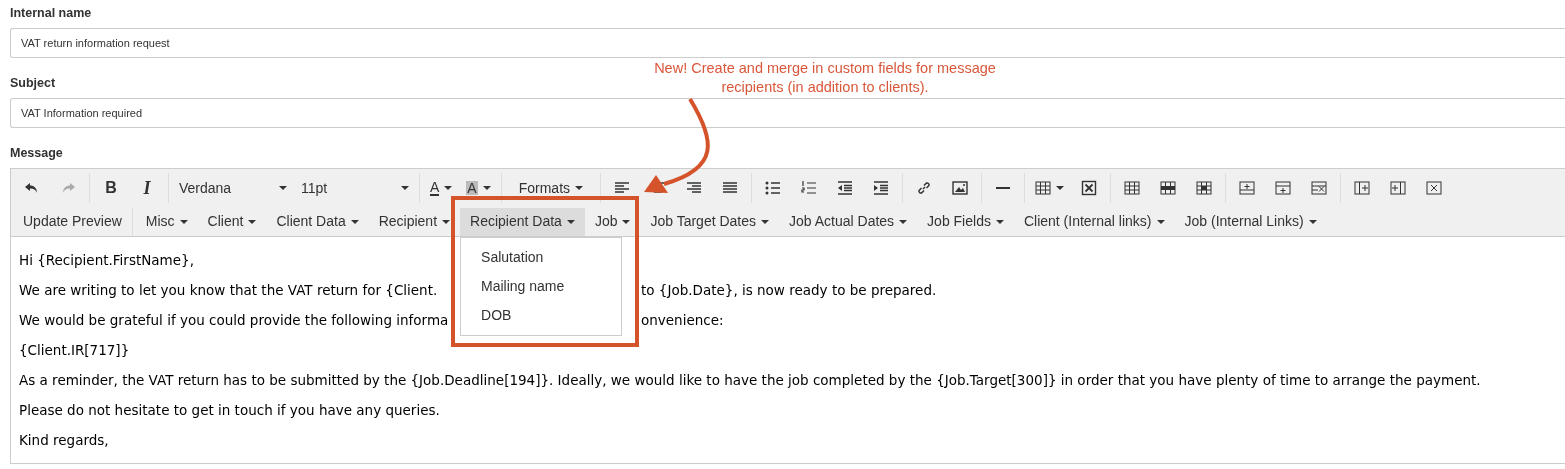 Image resolution: width=1565 pixels, height=469 pixels. Describe the element at coordinates (64, 440) in the screenshot. I see `body-text: Kind regards,` at that location.